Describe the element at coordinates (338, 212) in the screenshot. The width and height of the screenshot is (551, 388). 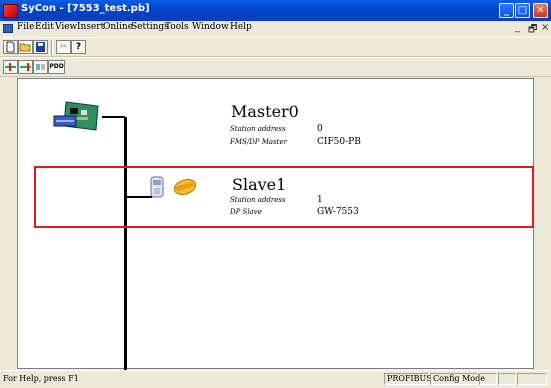
I see `slave-type-value: GW-7553` at that location.